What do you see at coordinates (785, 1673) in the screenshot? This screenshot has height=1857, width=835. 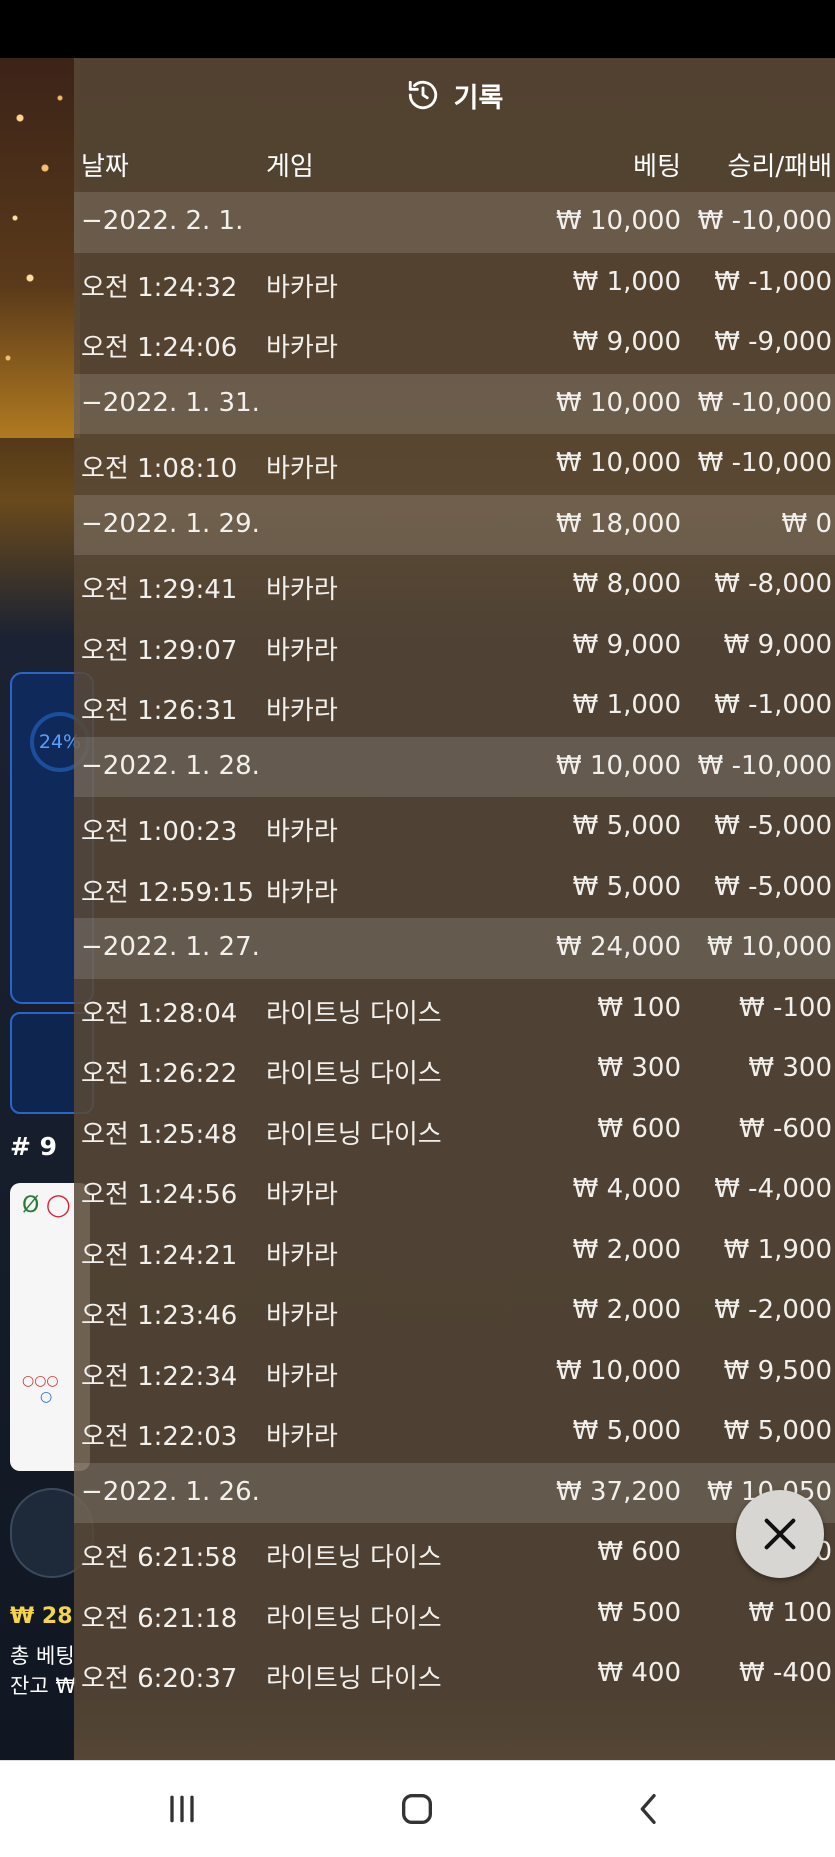 I see `row-result: ₩ -400` at bounding box center [785, 1673].